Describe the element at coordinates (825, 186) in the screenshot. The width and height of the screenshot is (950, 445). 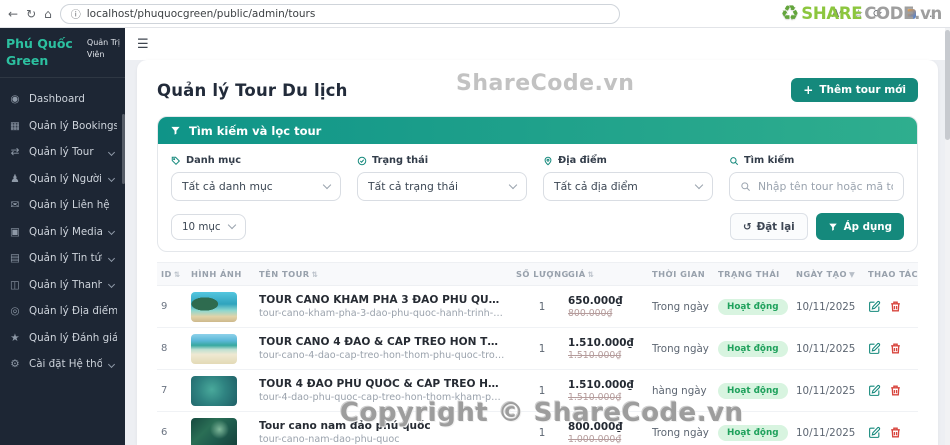
I see `search-input` at that location.